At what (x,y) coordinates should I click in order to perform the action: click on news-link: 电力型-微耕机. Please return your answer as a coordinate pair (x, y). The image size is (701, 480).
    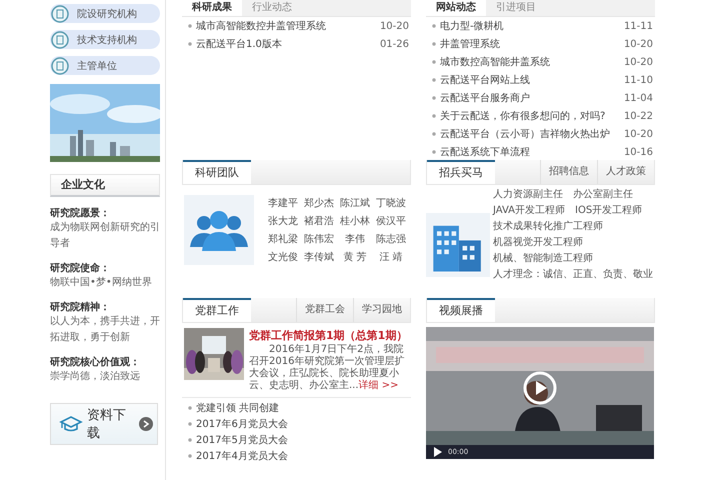
    Looking at the image, I should click on (468, 26).